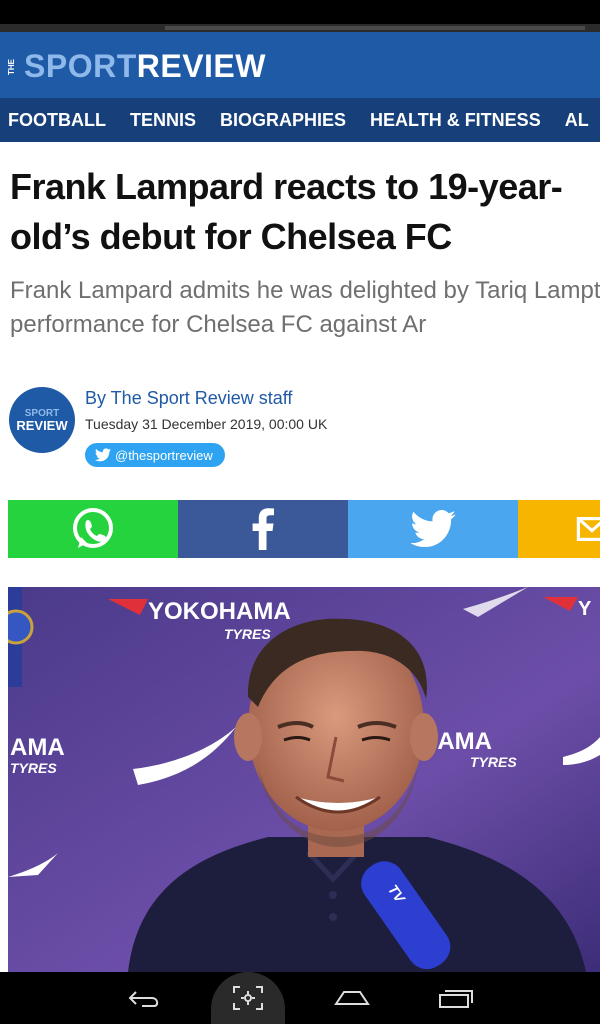 The height and width of the screenshot is (1024, 600). What do you see at coordinates (206, 424) in the screenshot?
I see `publish-date: Tuesday 31 December 2019, 00:00 UK` at bounding box center [206, 424].